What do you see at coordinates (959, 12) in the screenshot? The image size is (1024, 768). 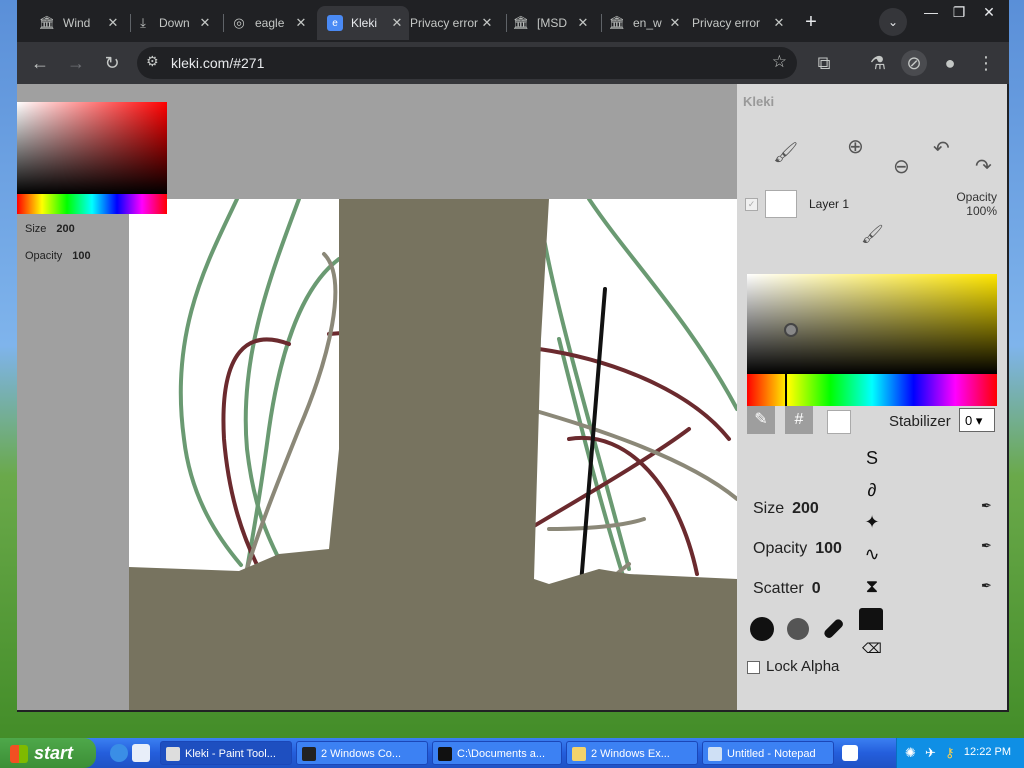 I see `maximize-button: ❐` at bounding box center [959, 12].